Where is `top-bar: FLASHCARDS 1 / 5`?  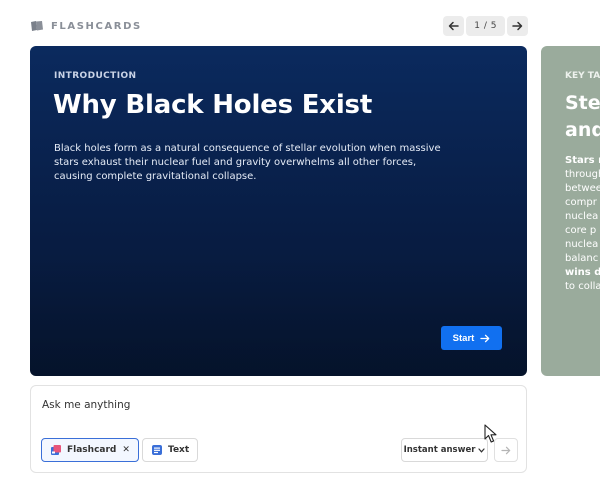 top-bar: FLASHCARDS 1 / 5 is located at coordinates (279, 27).